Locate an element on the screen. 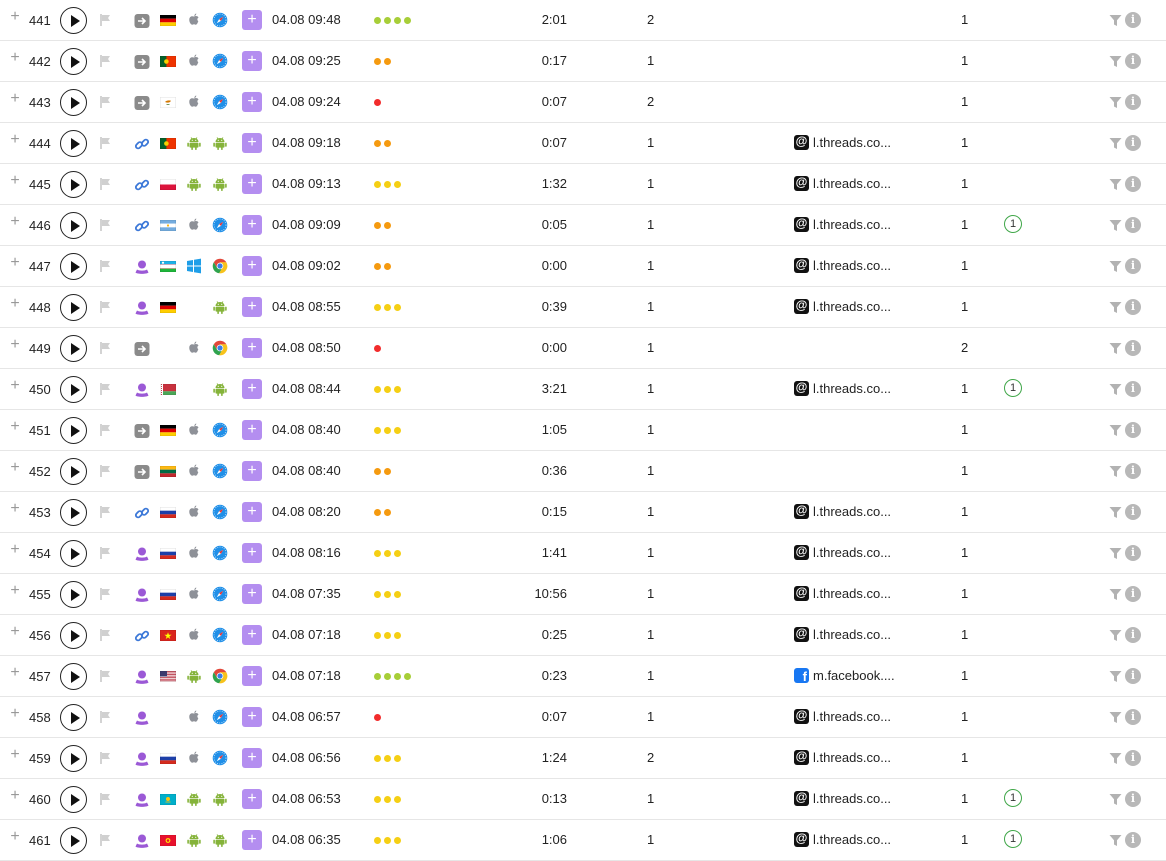  table-row: +454+04.08 08:161:411l.threads.co...1i is located at coordinates (583, 553).